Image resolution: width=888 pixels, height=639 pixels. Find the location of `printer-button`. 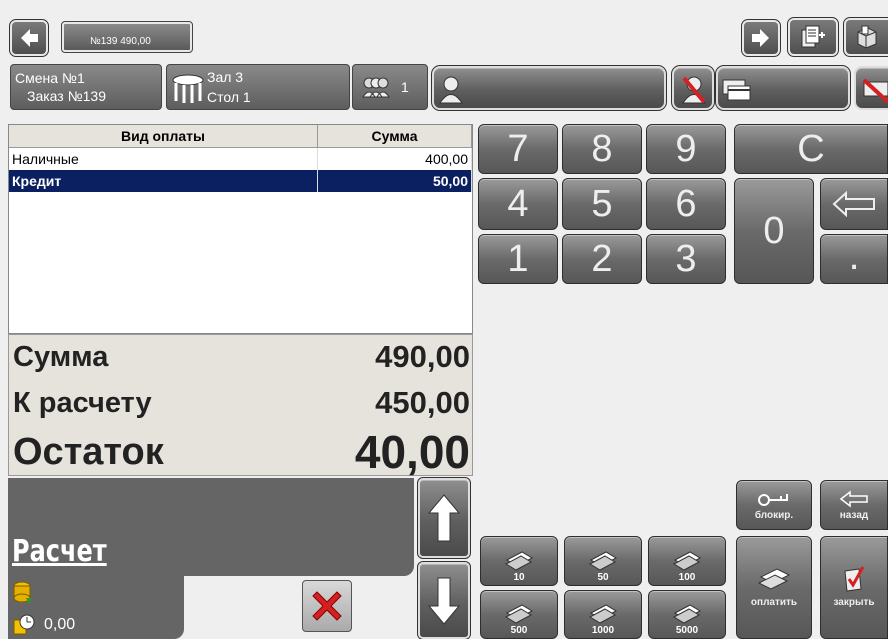

printer-button is located at coordinates (865, 37).